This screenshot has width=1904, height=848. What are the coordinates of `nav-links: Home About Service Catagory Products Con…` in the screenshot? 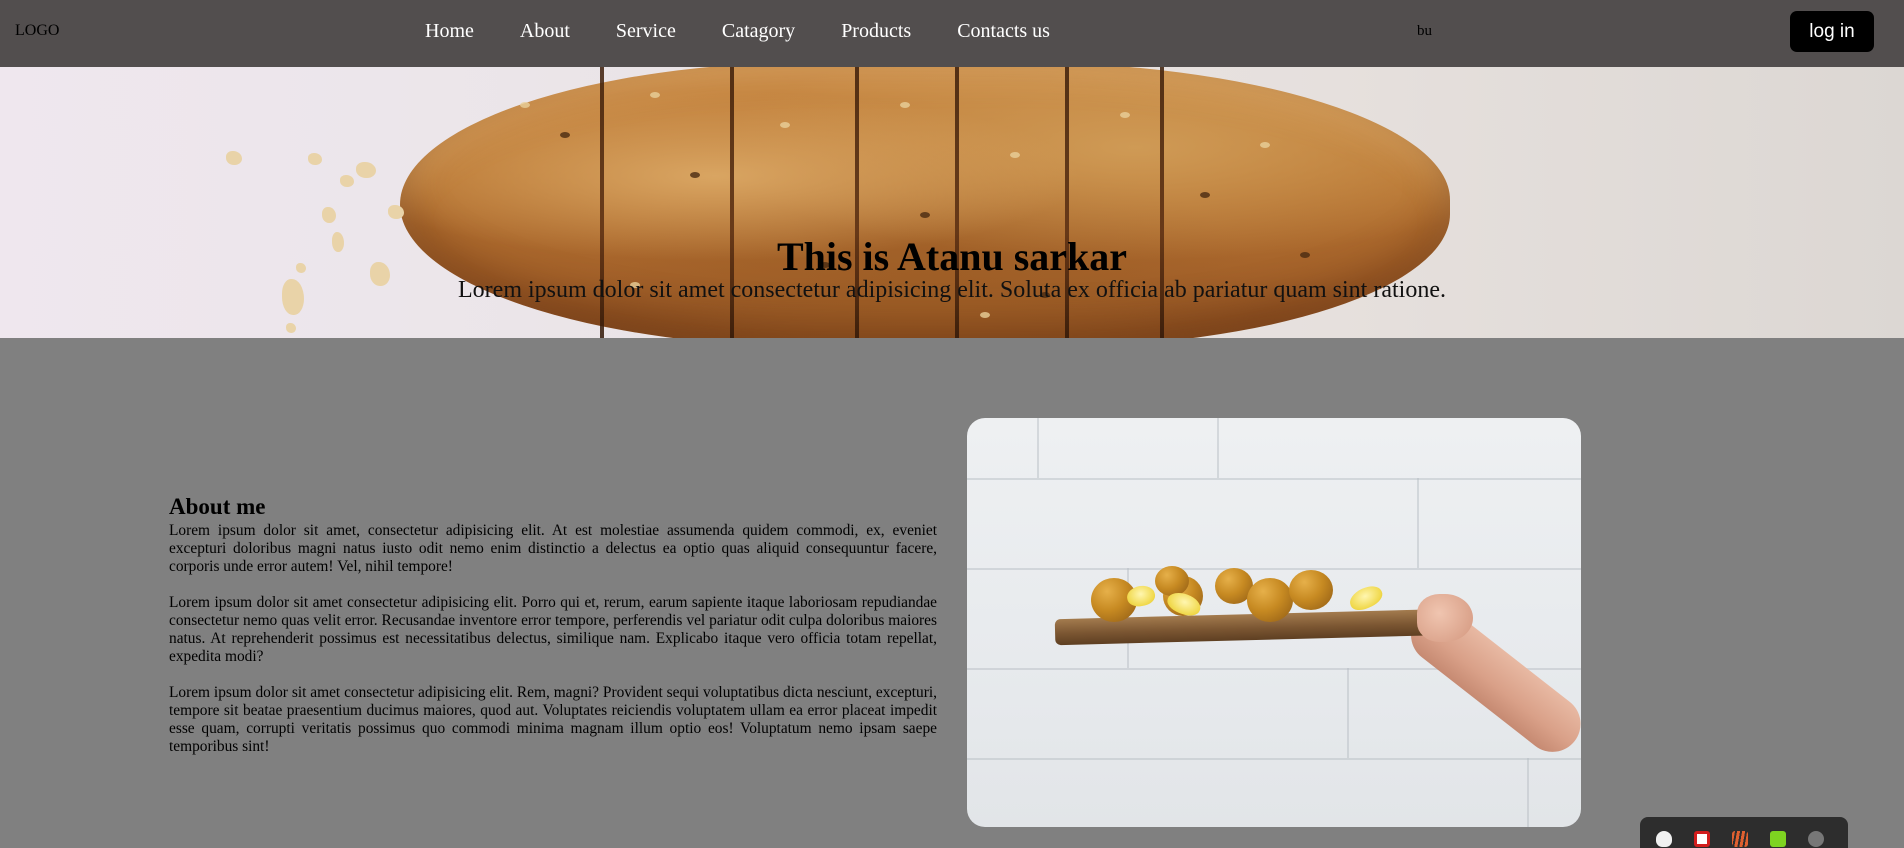 It's located at (760, 31).